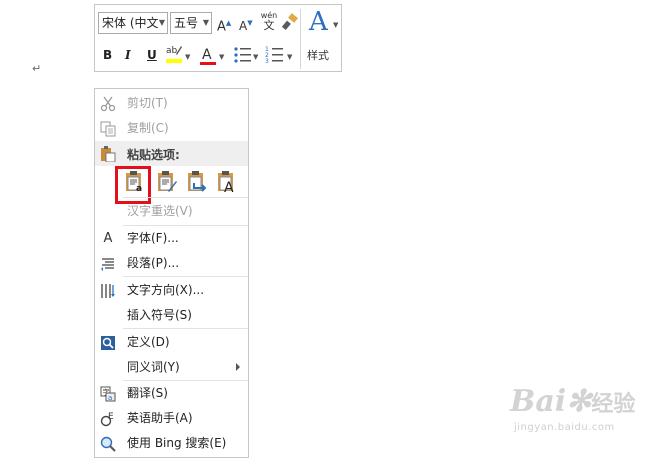 This screenshot has width=672, height=458. Describe the element at coordinates (177, 443) in the screenshot. I see `menu-item-label: 使用 Bing 搜索(E)` at that location.